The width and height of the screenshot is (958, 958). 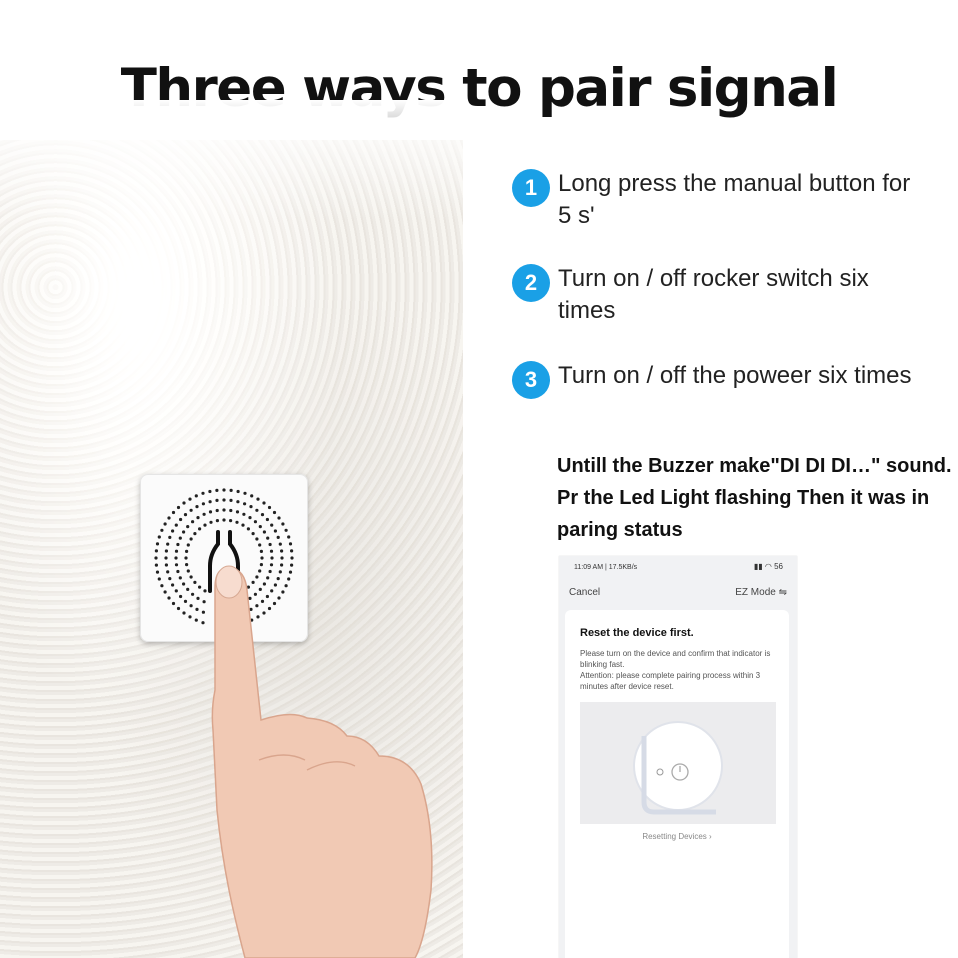 I want to click on step-number-badge: 3, so click(x=531, y=380).